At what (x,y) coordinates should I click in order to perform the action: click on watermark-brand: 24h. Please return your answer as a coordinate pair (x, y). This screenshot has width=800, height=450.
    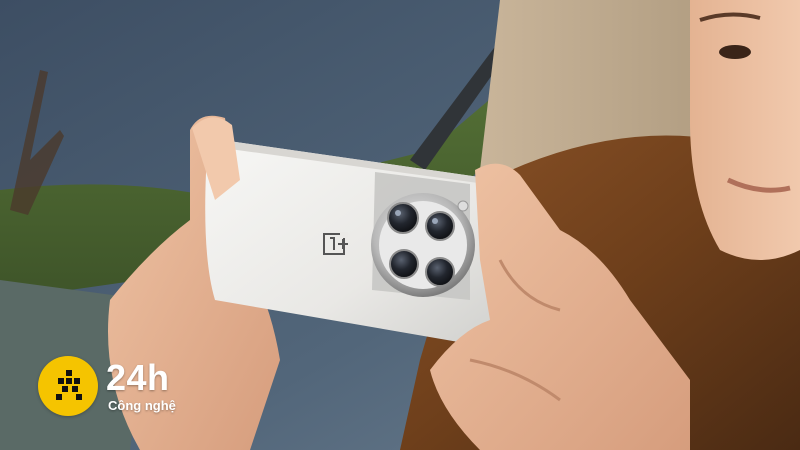
    Looking at the image, I should click on (138, 377).